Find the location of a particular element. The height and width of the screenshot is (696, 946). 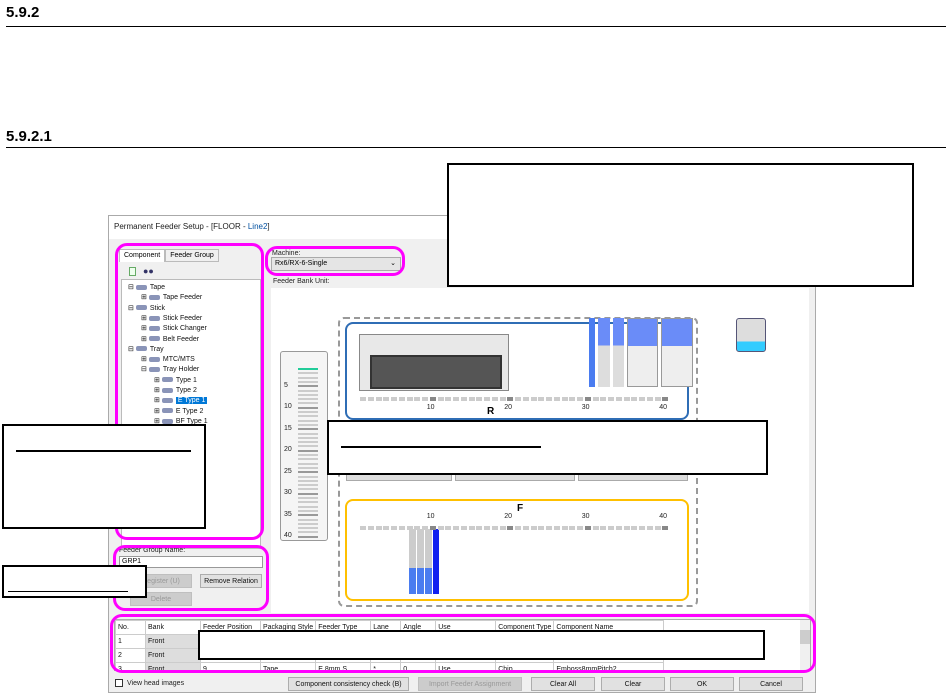

view-head-images-checkbox is located at coordinates (119, 683).